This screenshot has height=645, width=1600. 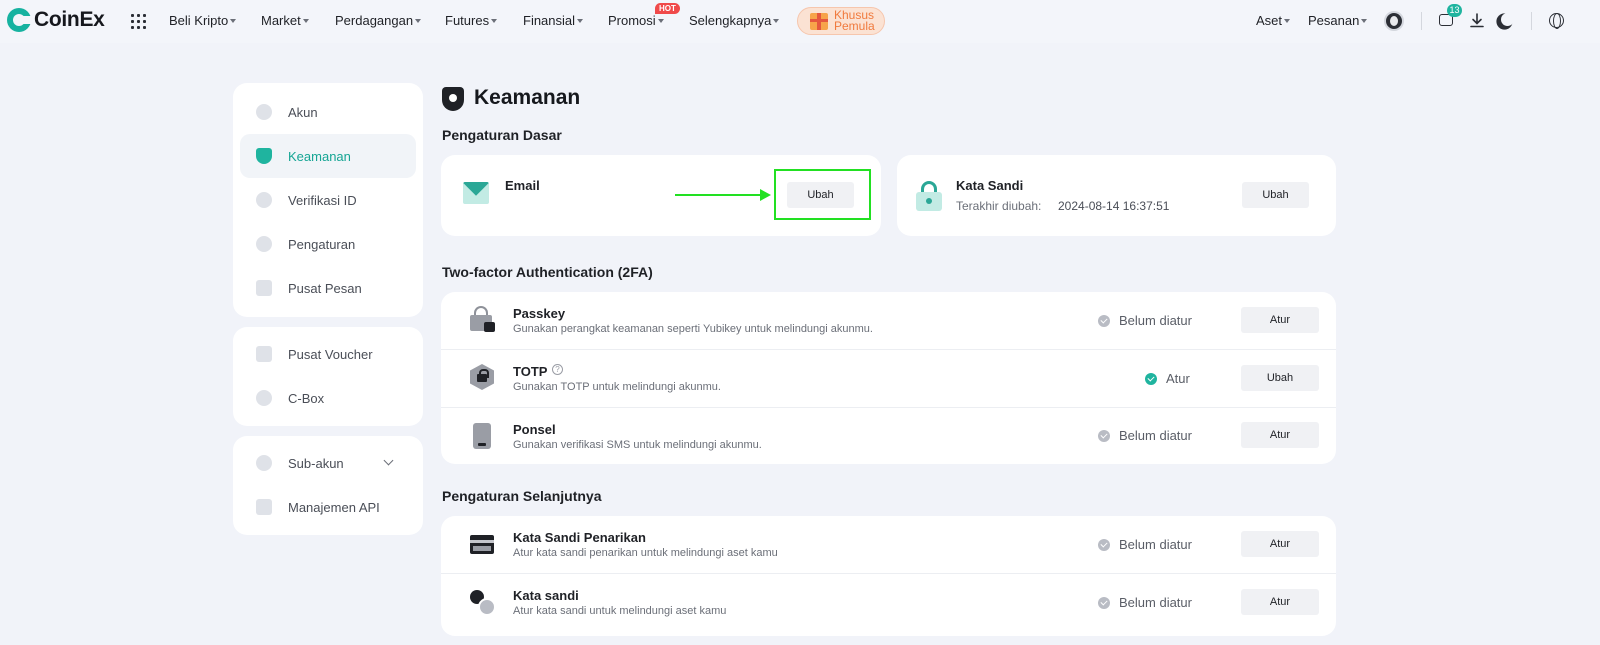 What do you see at coordinates (1280, 378) in the screenshot?
I see `totp-change-button: Ubah` at bounding box center [1280, 378].